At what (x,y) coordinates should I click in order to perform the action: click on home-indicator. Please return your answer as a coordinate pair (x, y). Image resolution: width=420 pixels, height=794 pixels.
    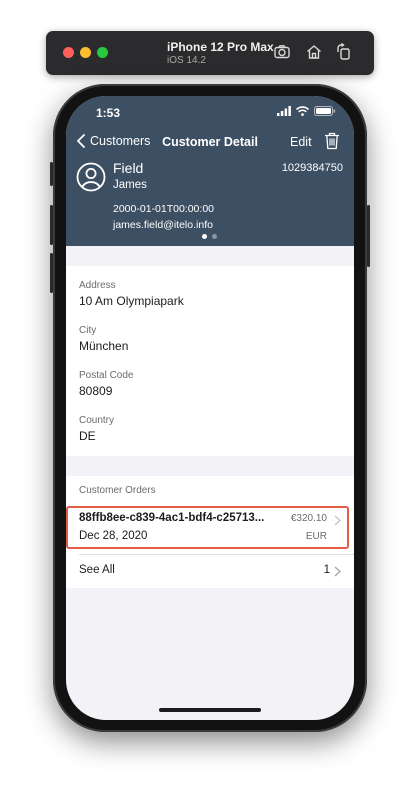
    Looking at the image, I should click on (210, 710).